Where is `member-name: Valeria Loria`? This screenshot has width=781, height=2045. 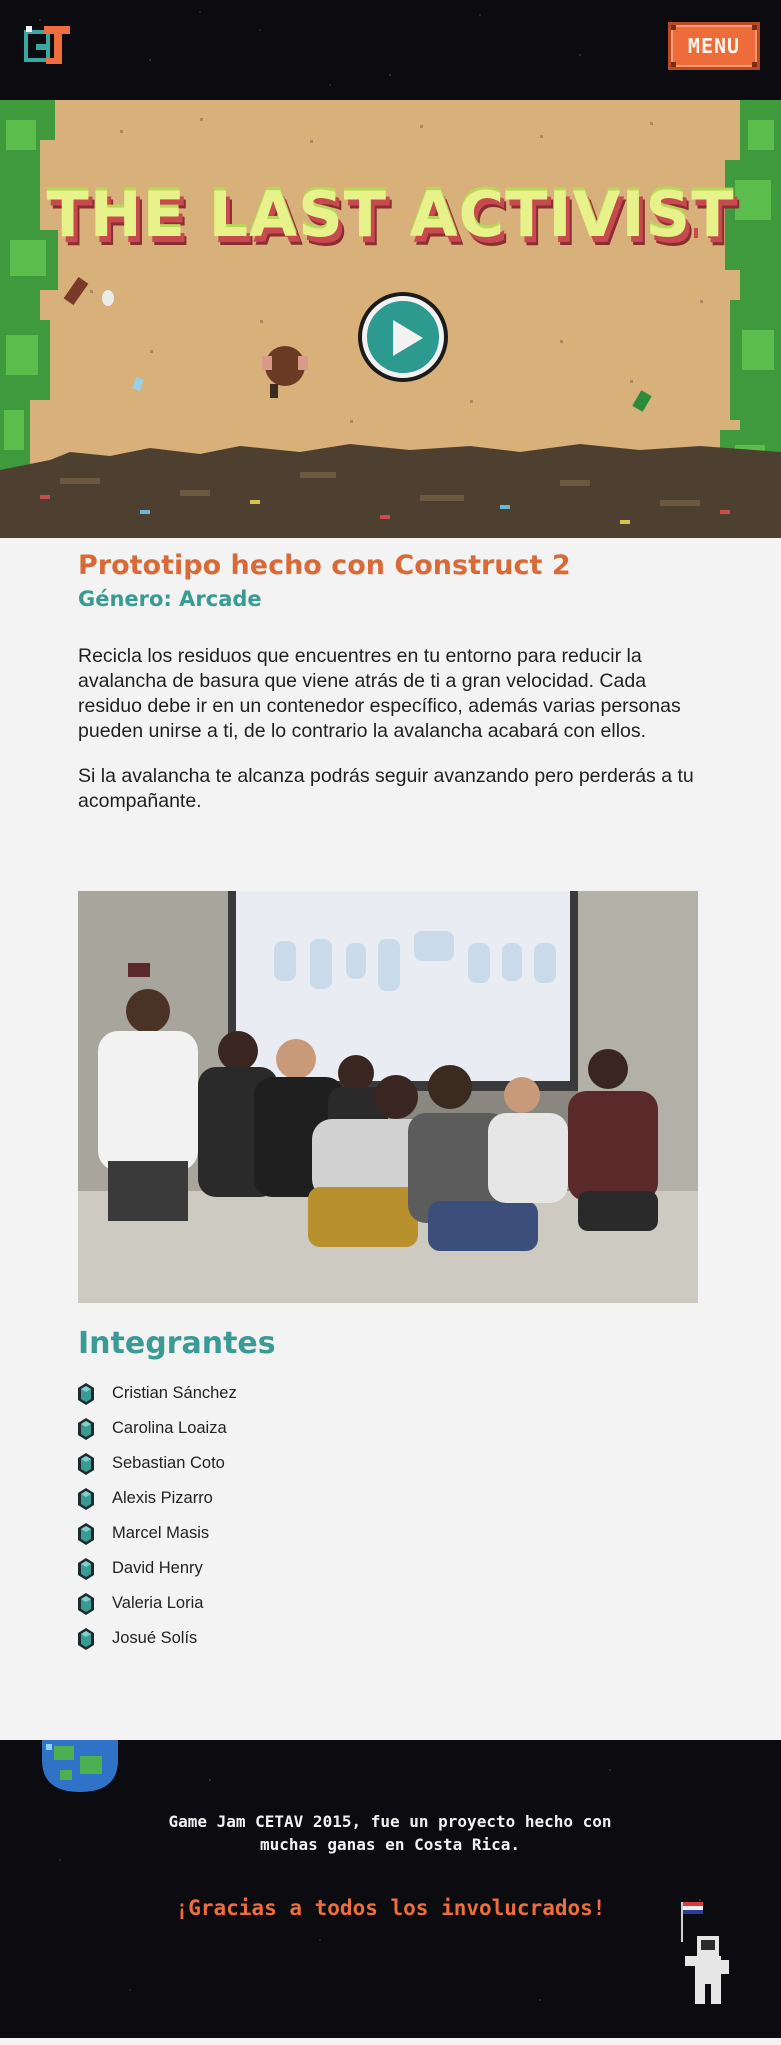
member-name: Valeria Loria is located at coordinates (158, 1603).